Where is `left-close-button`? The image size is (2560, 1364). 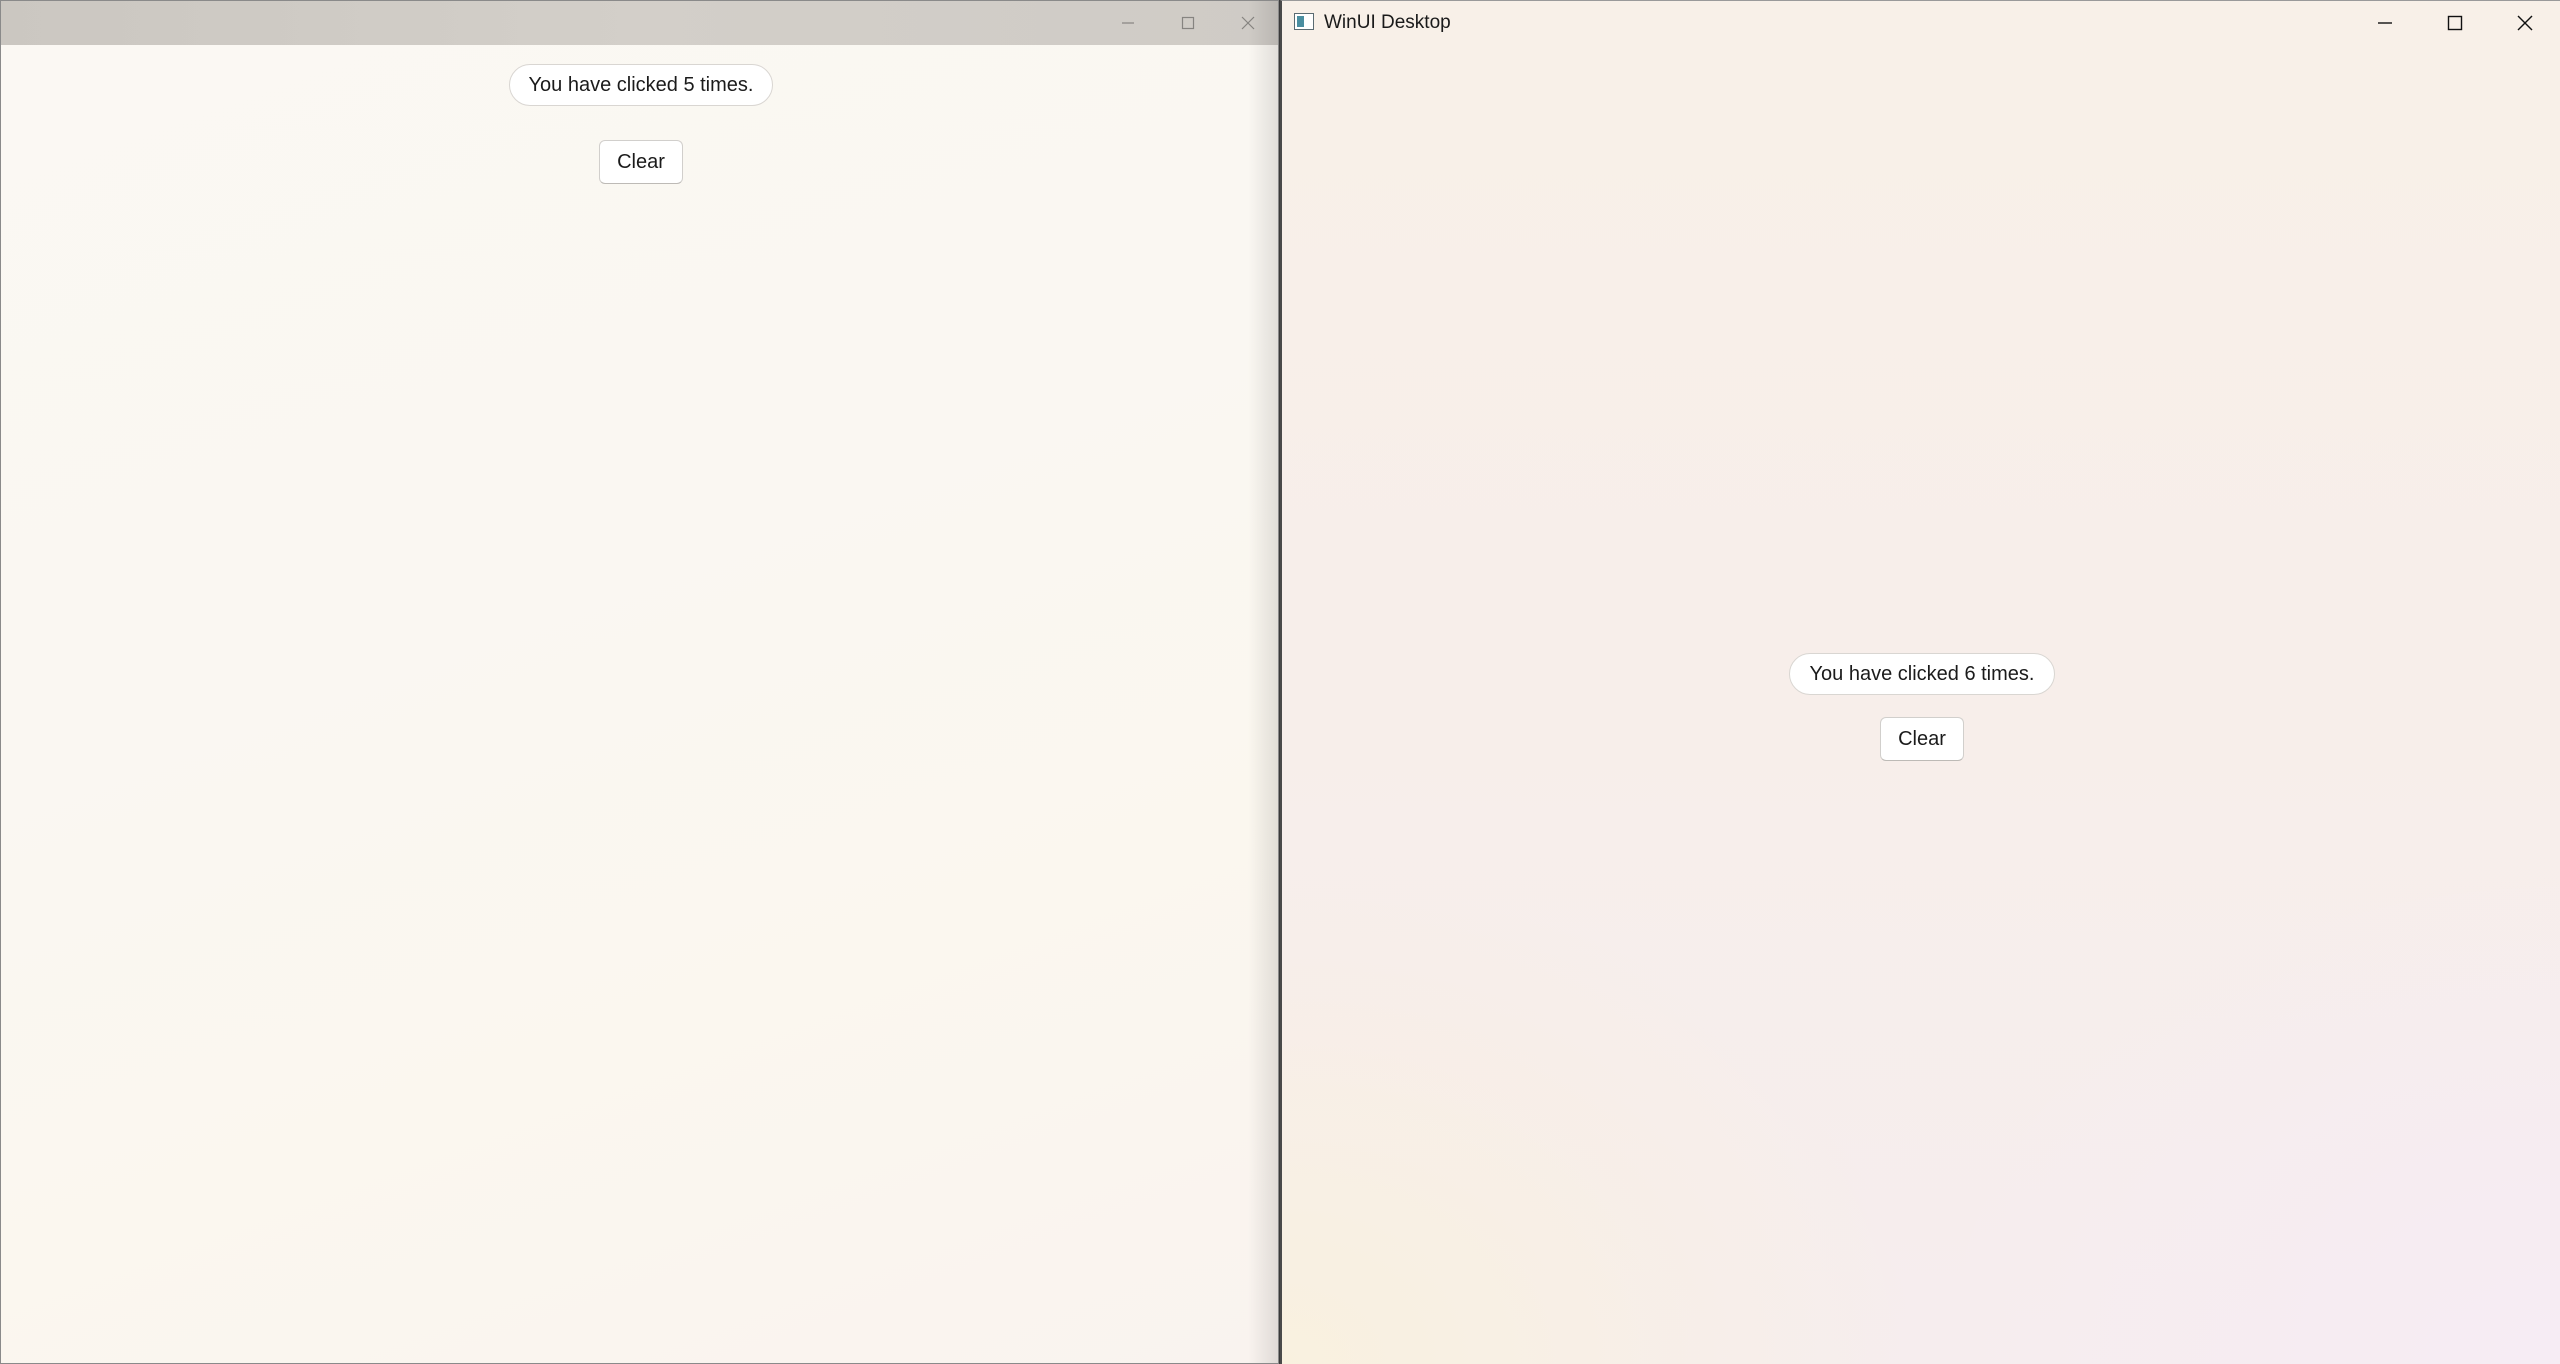 left-close-button is located at coordinates (1245, 23).